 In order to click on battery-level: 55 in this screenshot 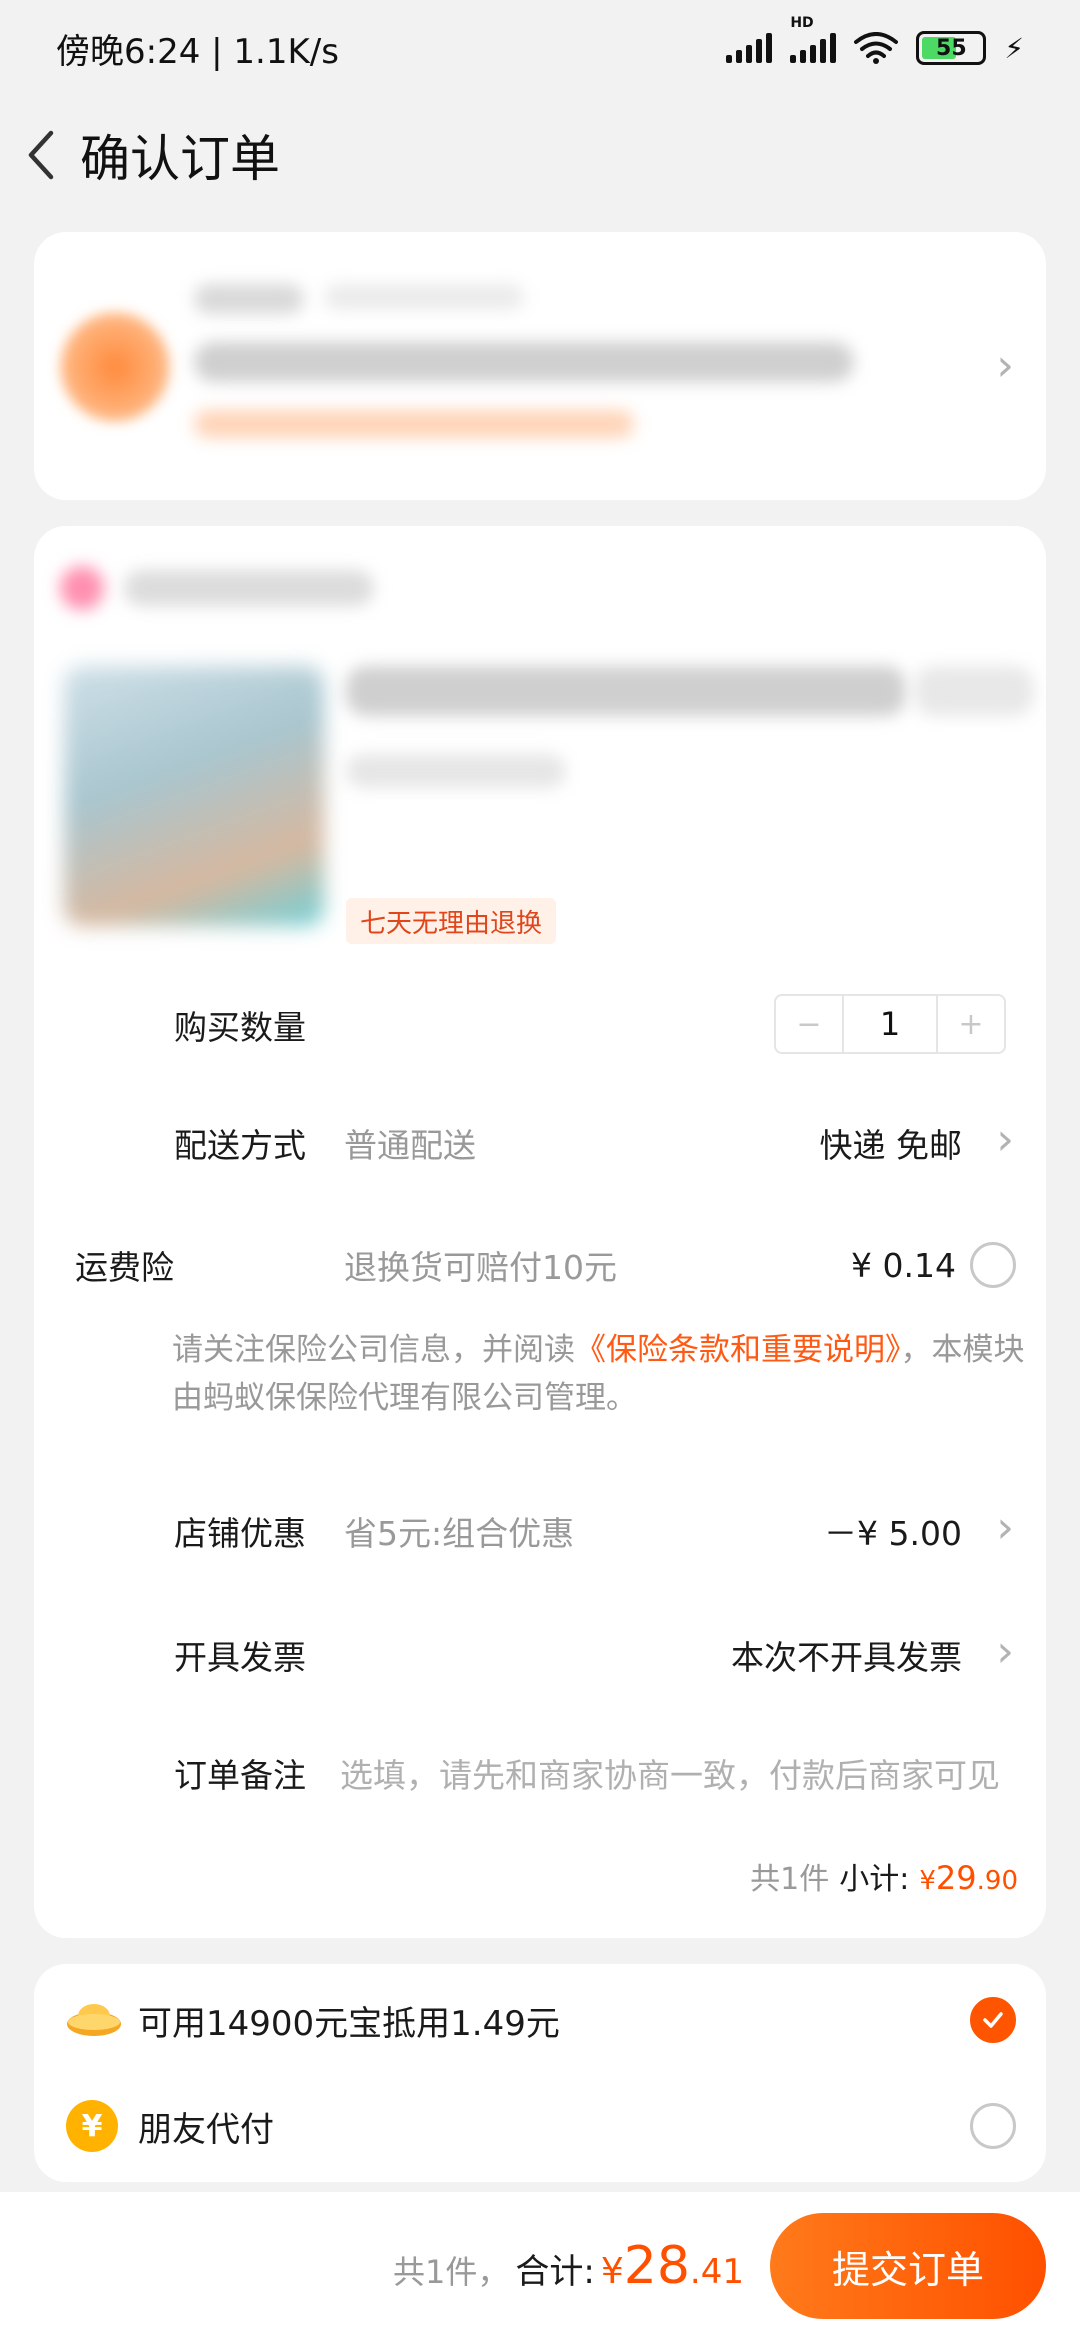, I will do `click(951, 48)`.